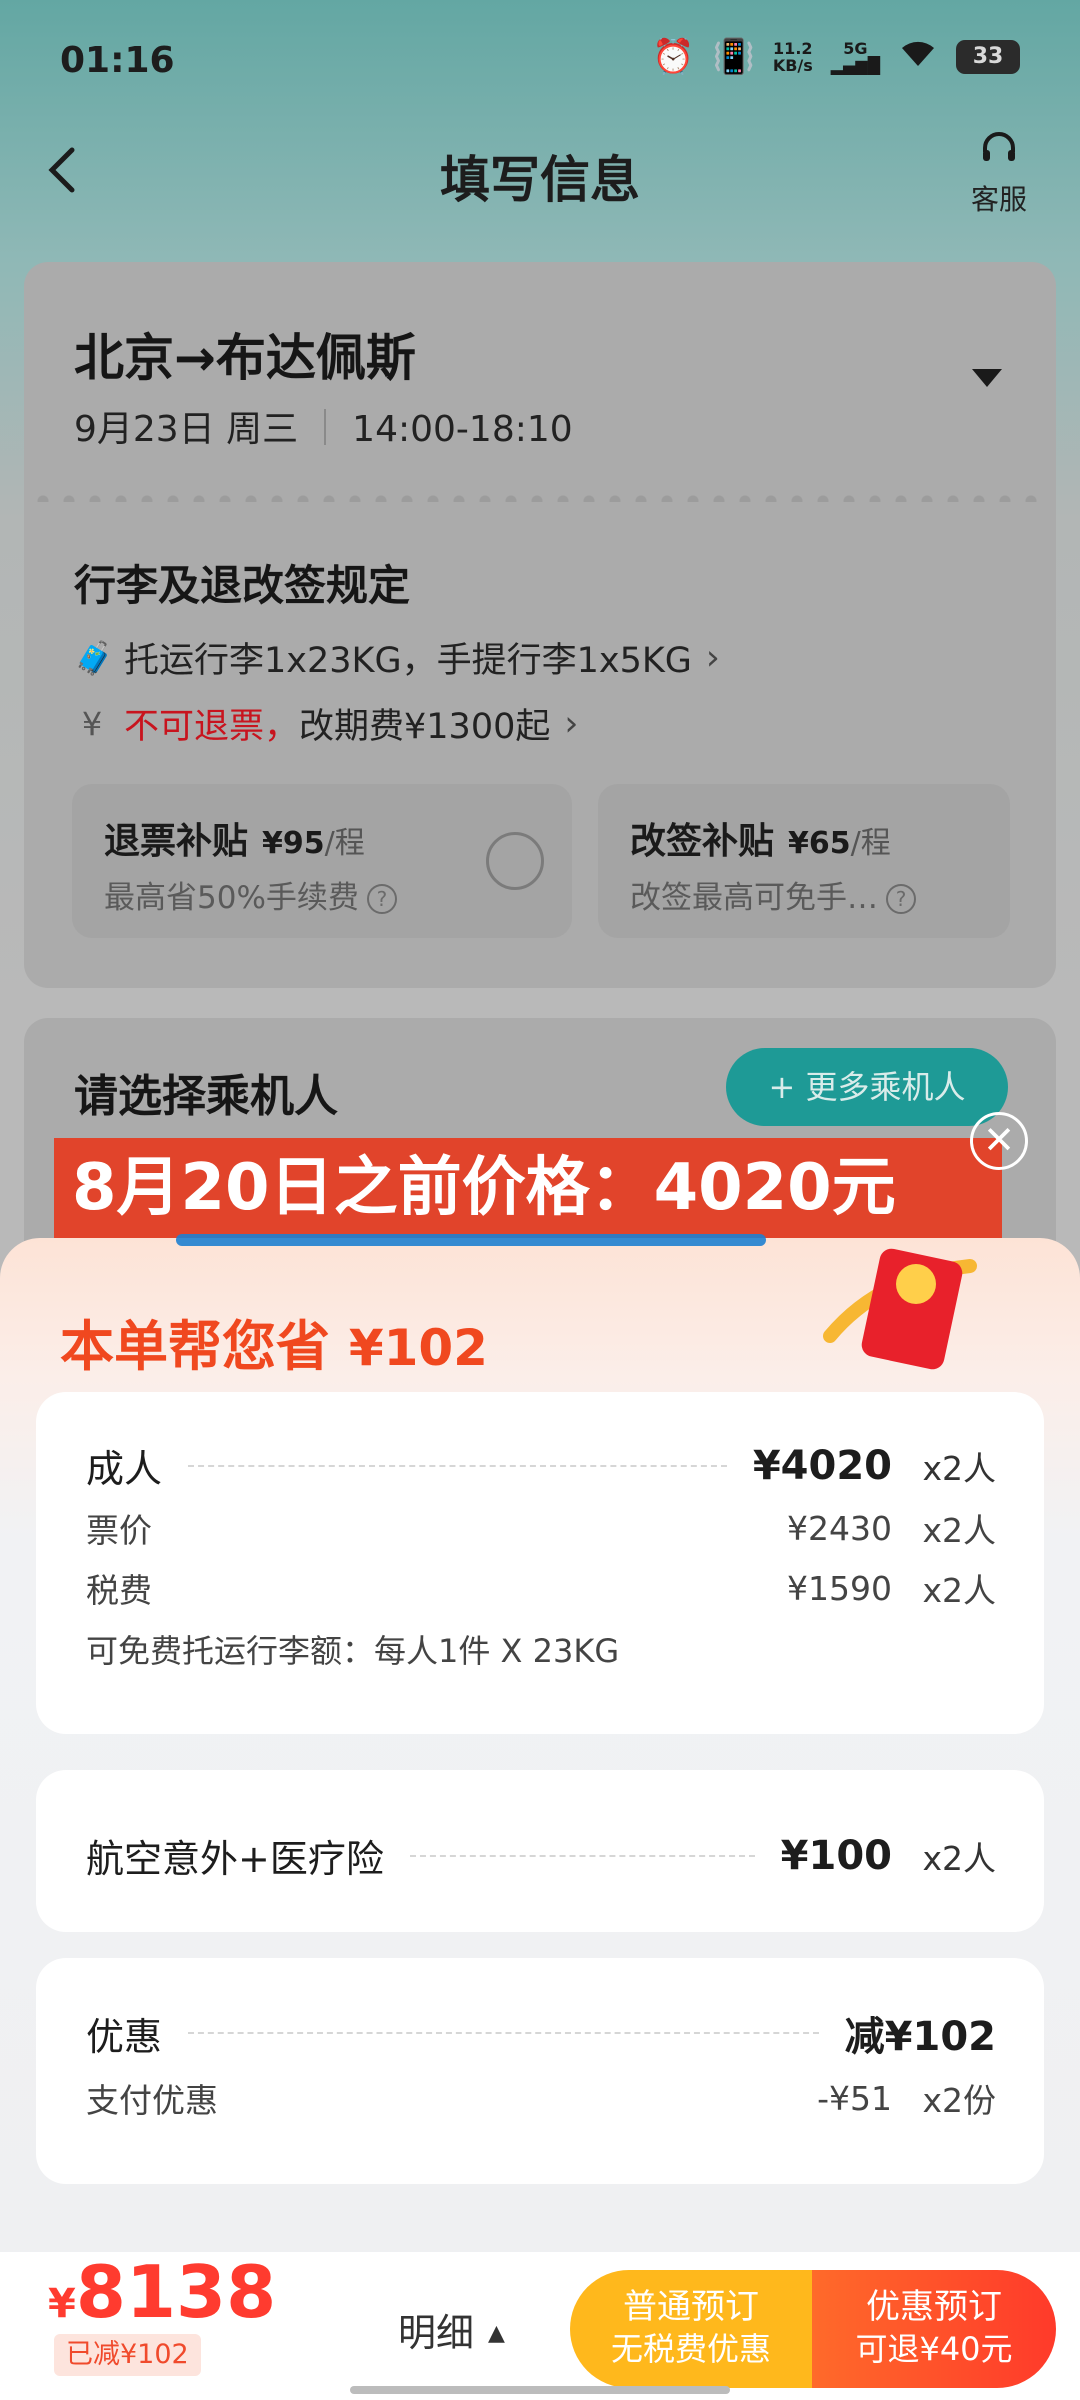 This screenshot has width=1080, height=2400. I want to click on ticket-count: x2人, so click(959, 1530).